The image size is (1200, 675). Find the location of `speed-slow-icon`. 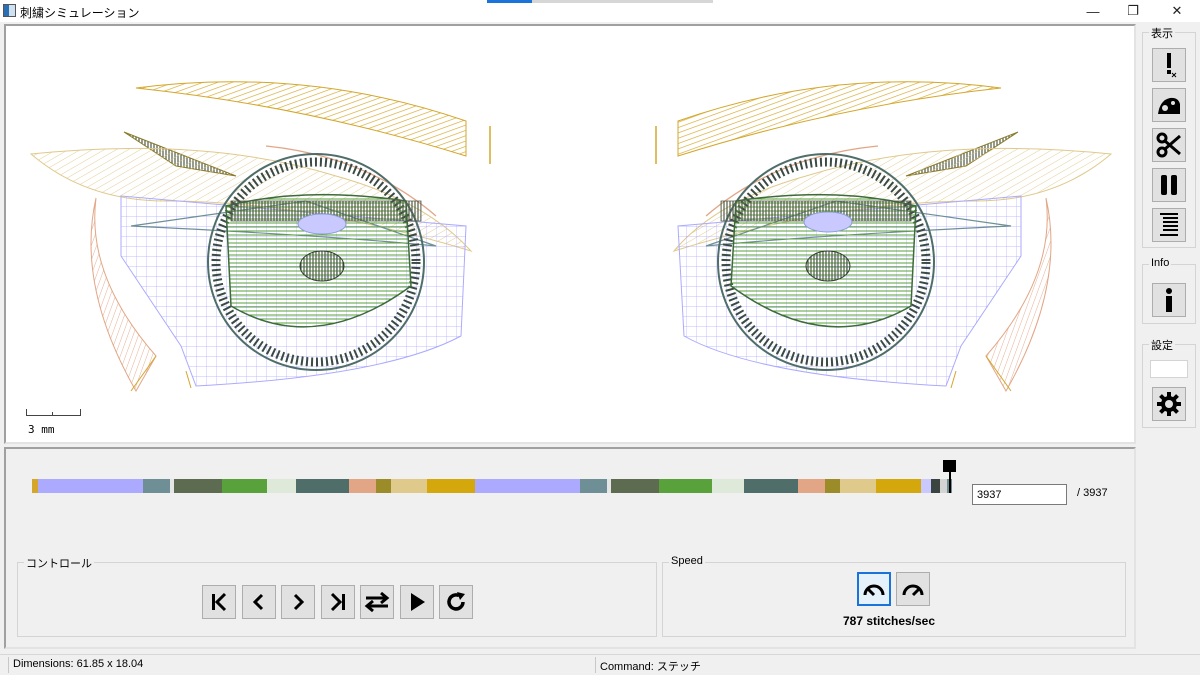

speed-slow-icon is located at coordinates (874, 590).